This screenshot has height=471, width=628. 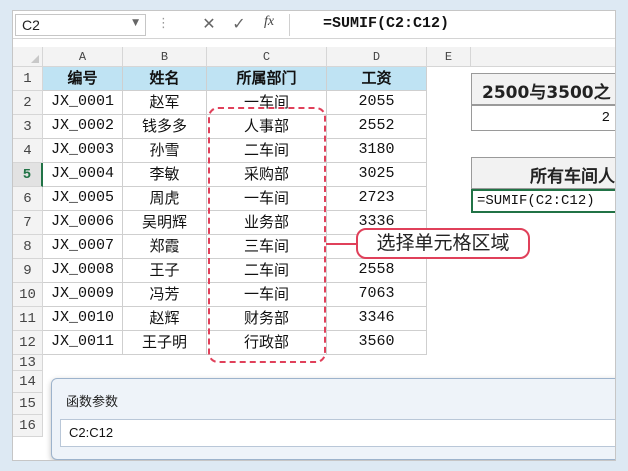 What do you see at coordinates (83, 343) in the screenshot?
I see `cell-id: JX_0011` at bounding box center [83, 343].